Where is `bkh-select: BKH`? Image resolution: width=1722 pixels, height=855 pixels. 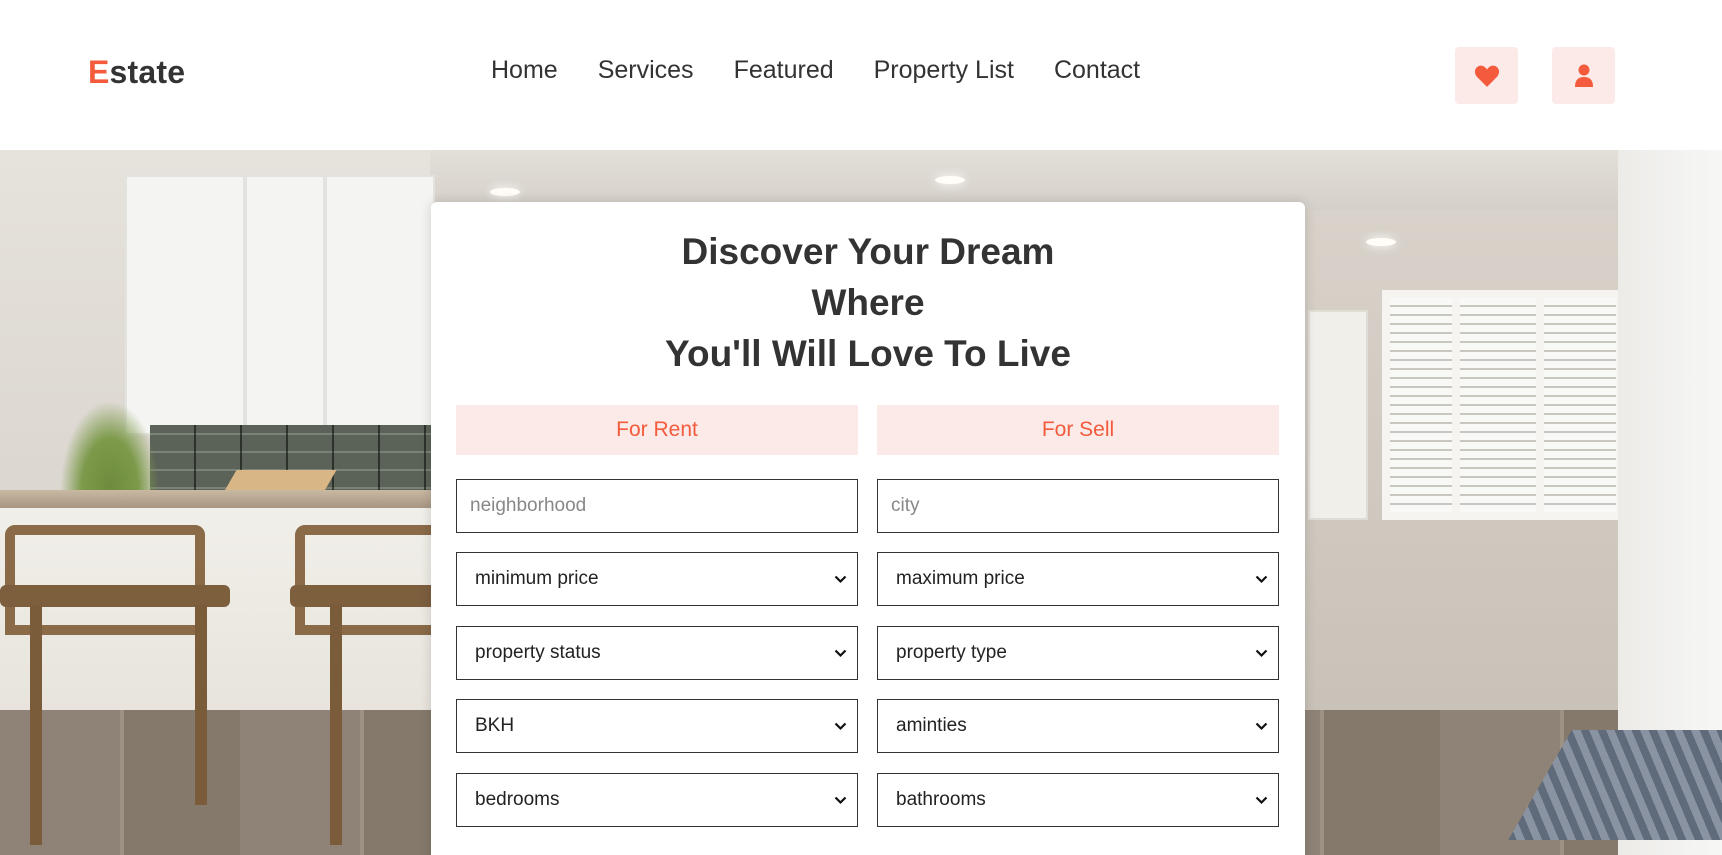
bkh-select: BKH is located at coordinates (657, 726).